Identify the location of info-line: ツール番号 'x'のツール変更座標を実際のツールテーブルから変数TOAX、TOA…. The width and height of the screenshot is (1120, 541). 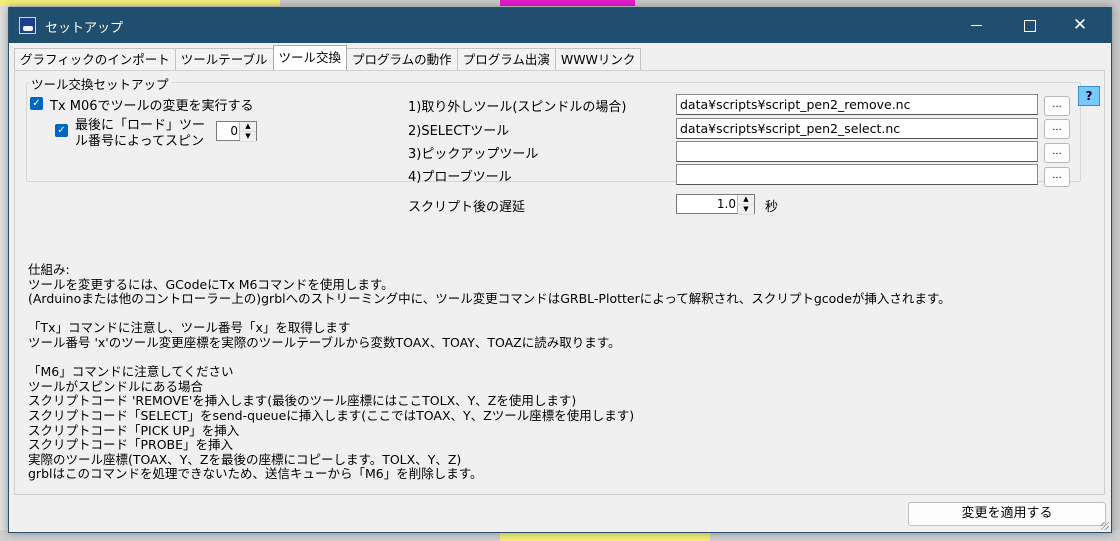
(324, 342).